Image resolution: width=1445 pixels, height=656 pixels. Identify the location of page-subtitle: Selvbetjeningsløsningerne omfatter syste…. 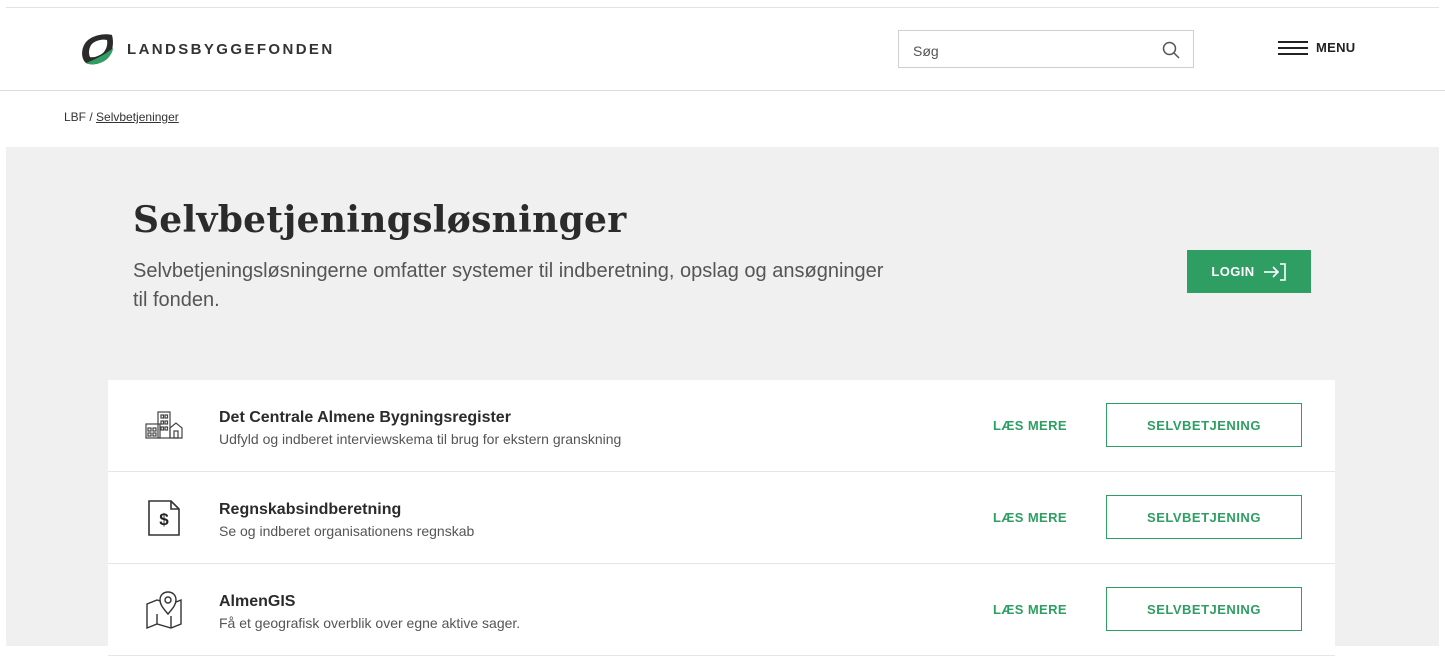
(508, 285).